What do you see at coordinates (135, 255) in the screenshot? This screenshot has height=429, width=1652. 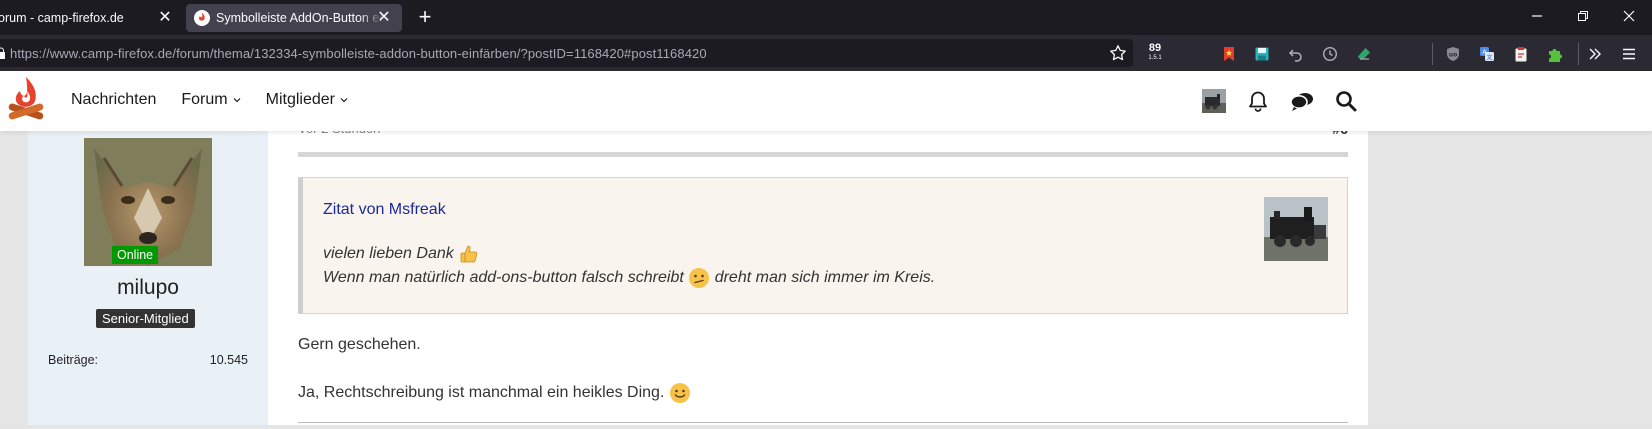 I see `online-badge: Online` at bounding box center [135, 255].